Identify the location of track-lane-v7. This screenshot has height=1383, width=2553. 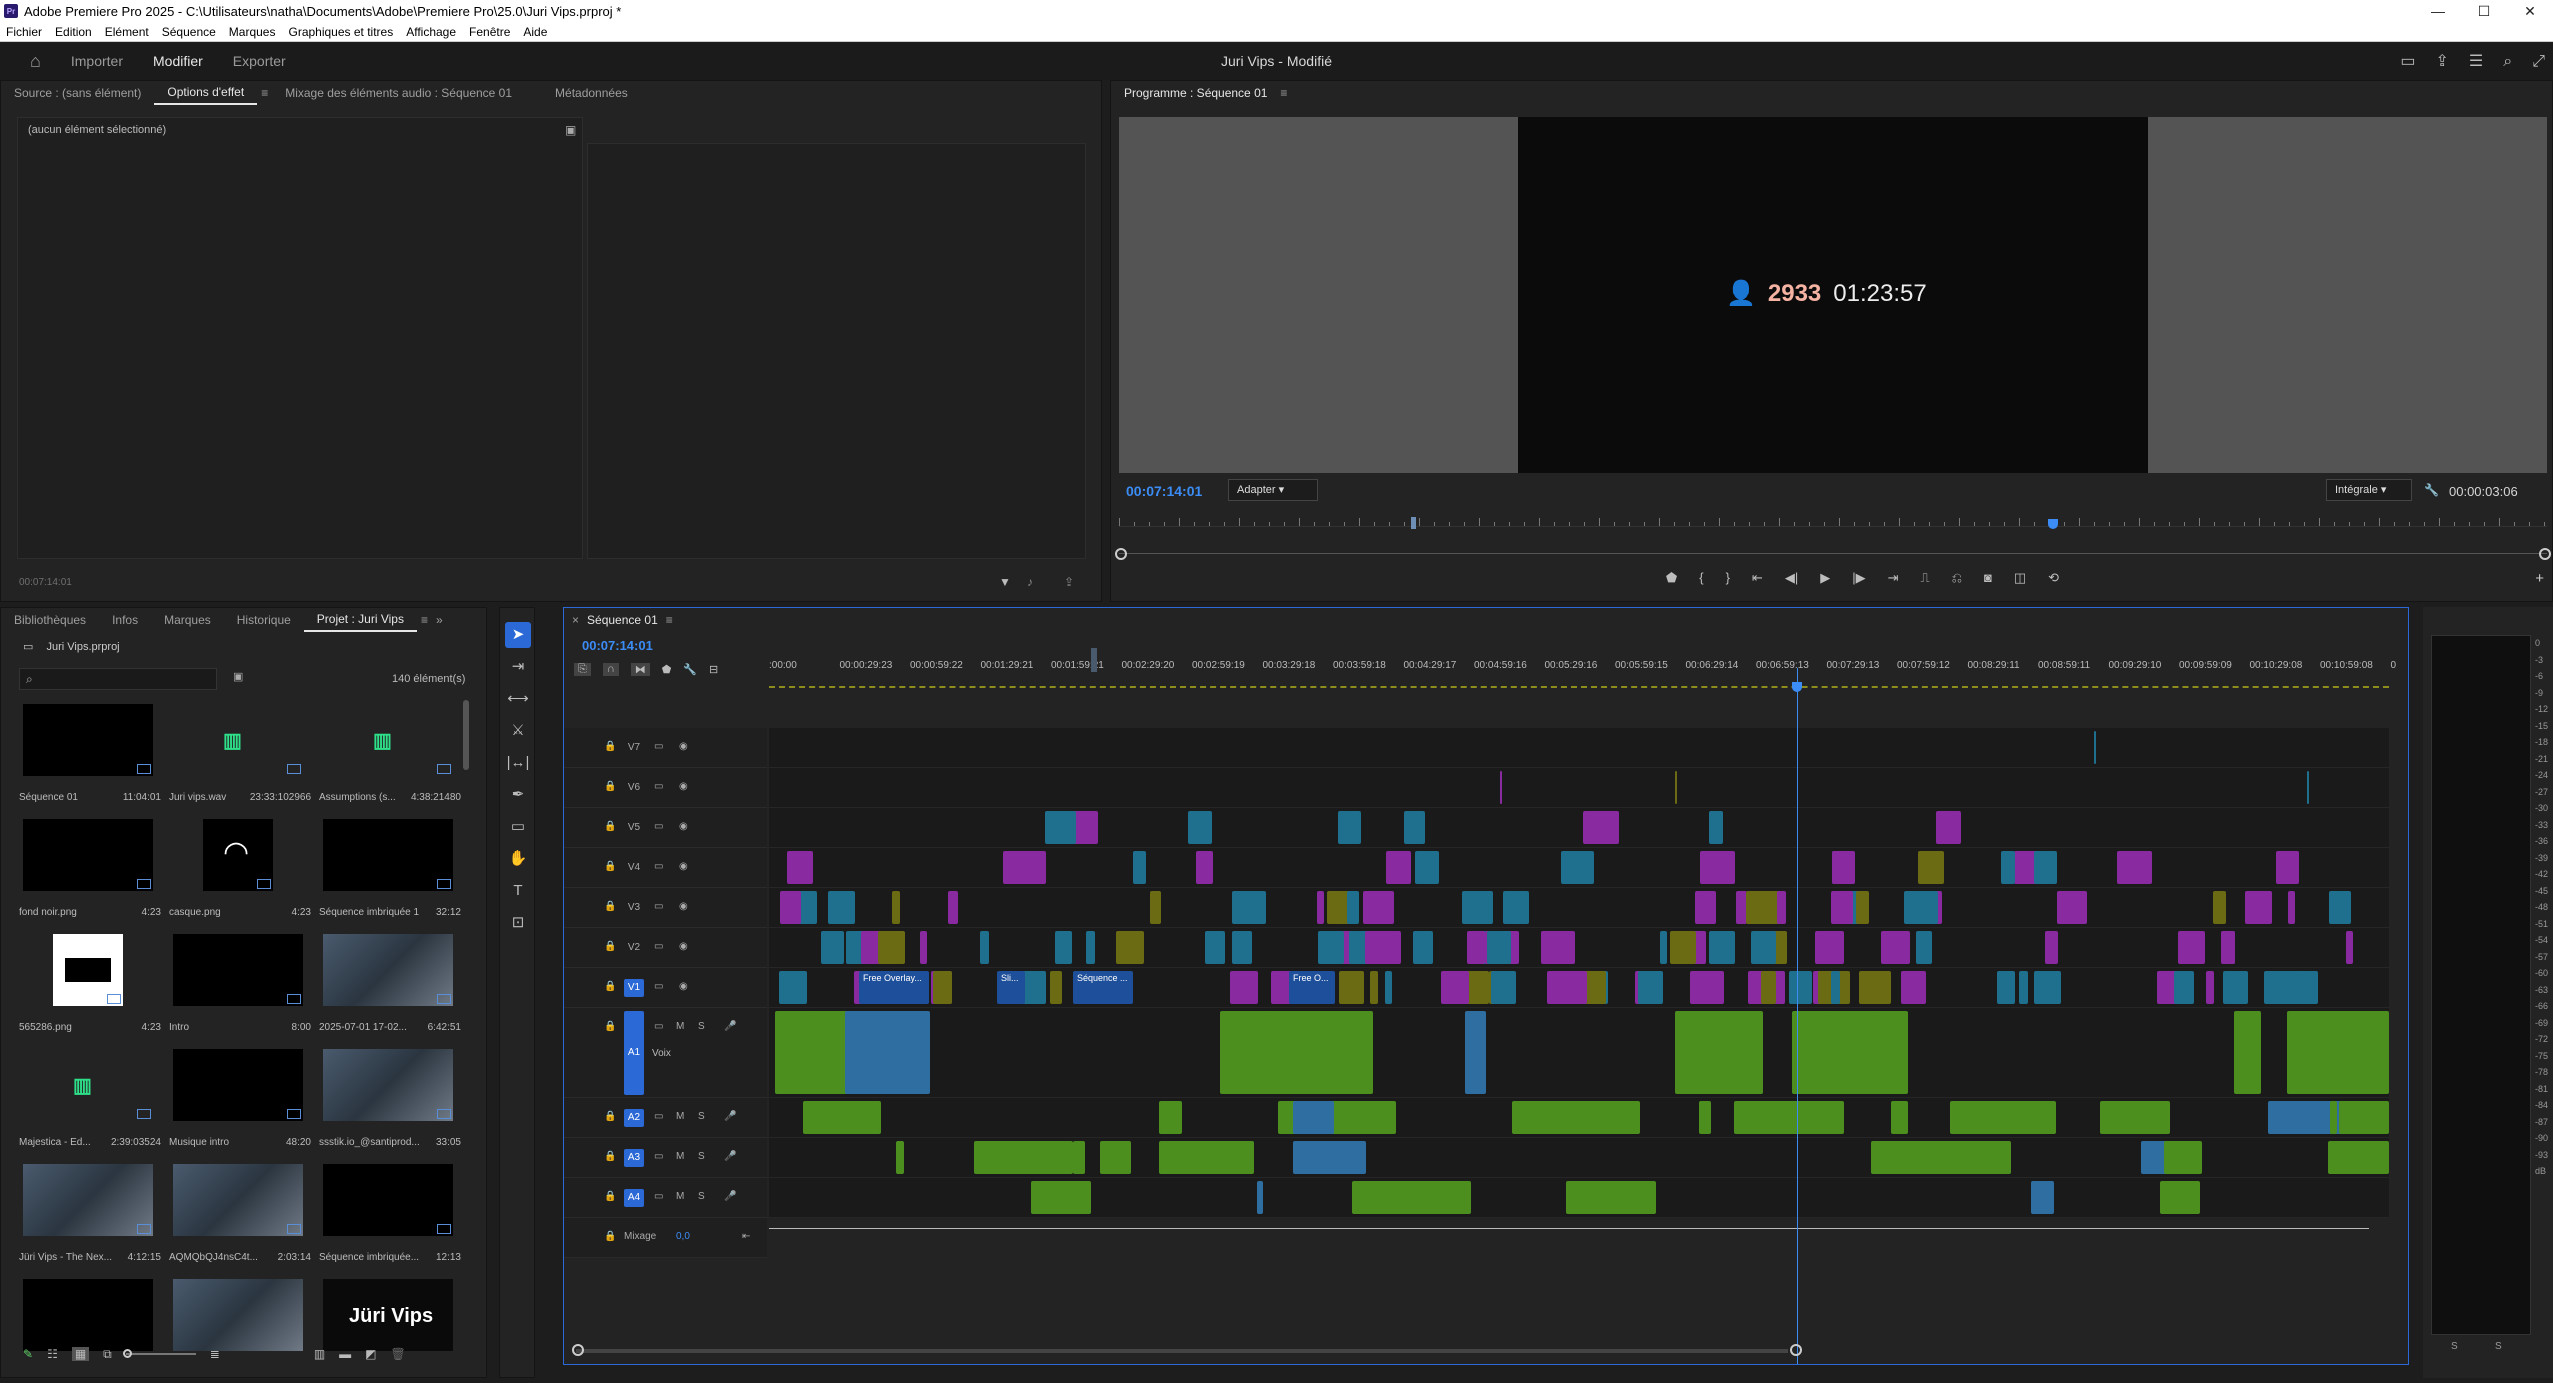
(1579, 748).